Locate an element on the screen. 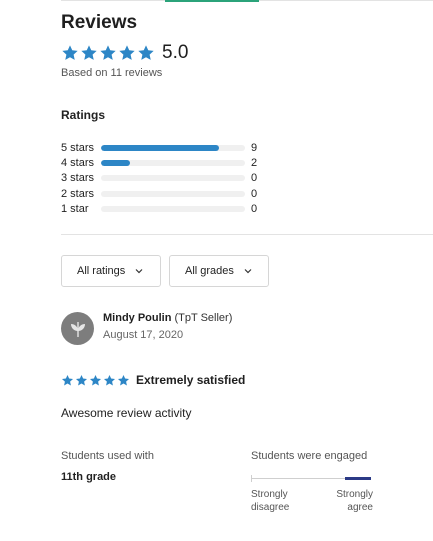  review-headline: Extremely satisfied is located at coordinates (191, 380).